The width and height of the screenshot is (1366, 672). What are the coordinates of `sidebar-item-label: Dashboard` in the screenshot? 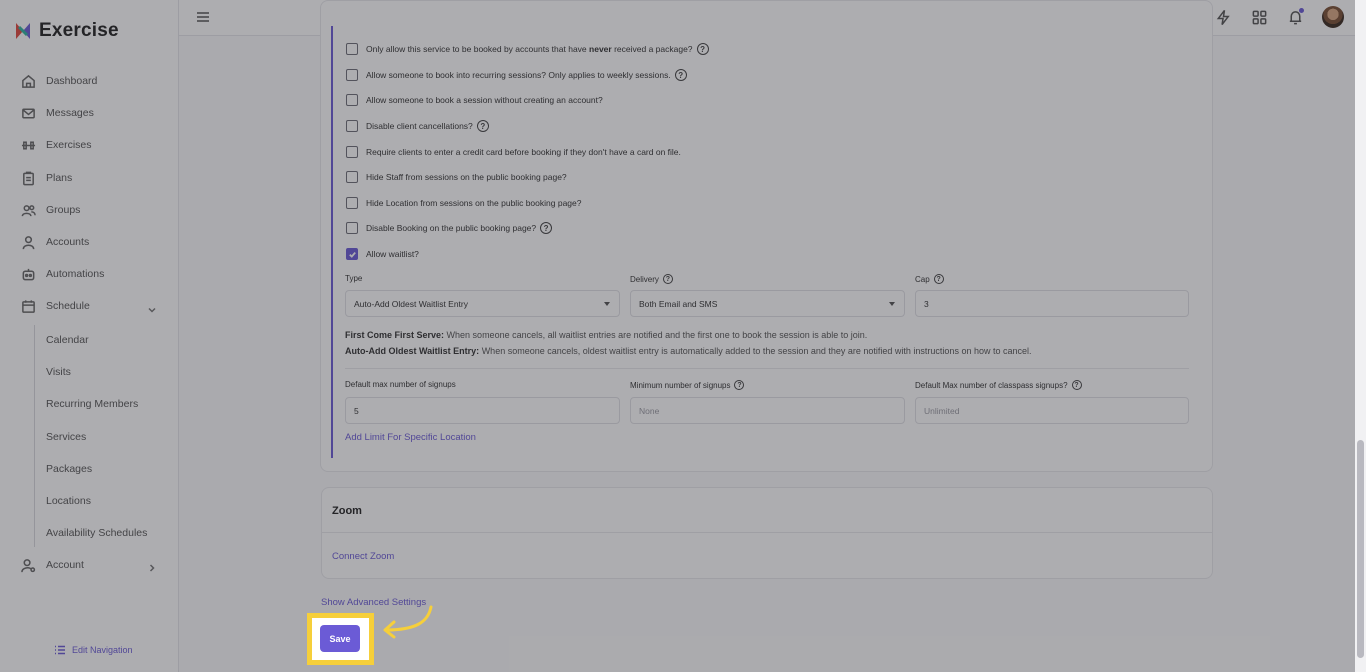 It's located at (72, 81).